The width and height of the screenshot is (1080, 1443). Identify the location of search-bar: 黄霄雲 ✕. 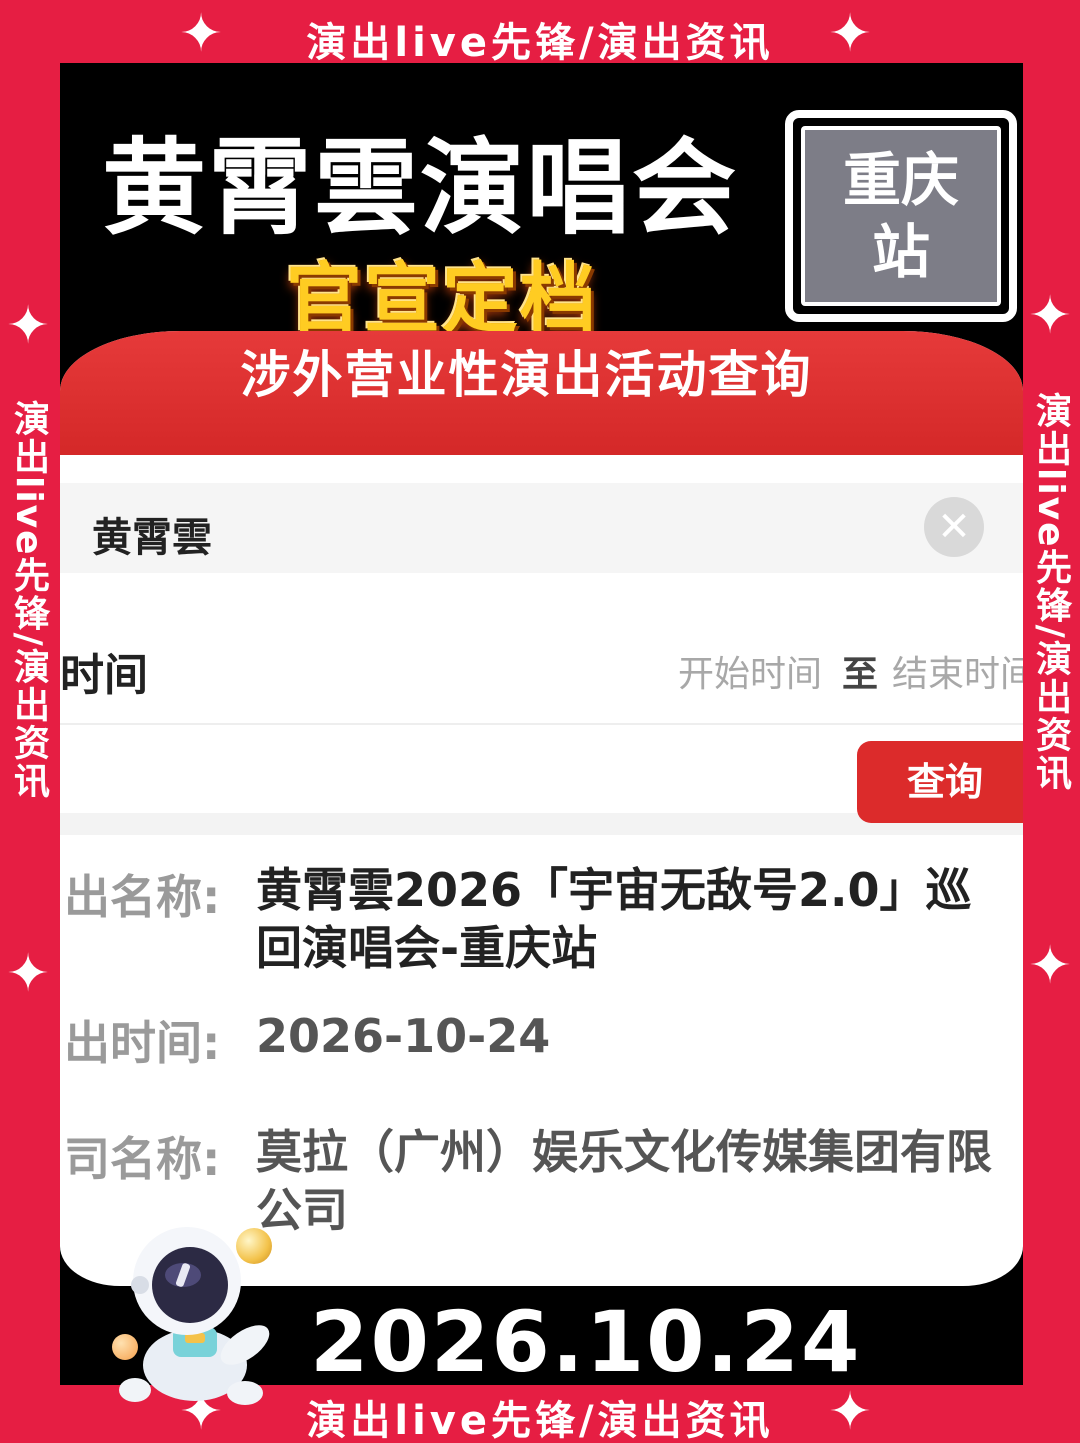
(541, 528).